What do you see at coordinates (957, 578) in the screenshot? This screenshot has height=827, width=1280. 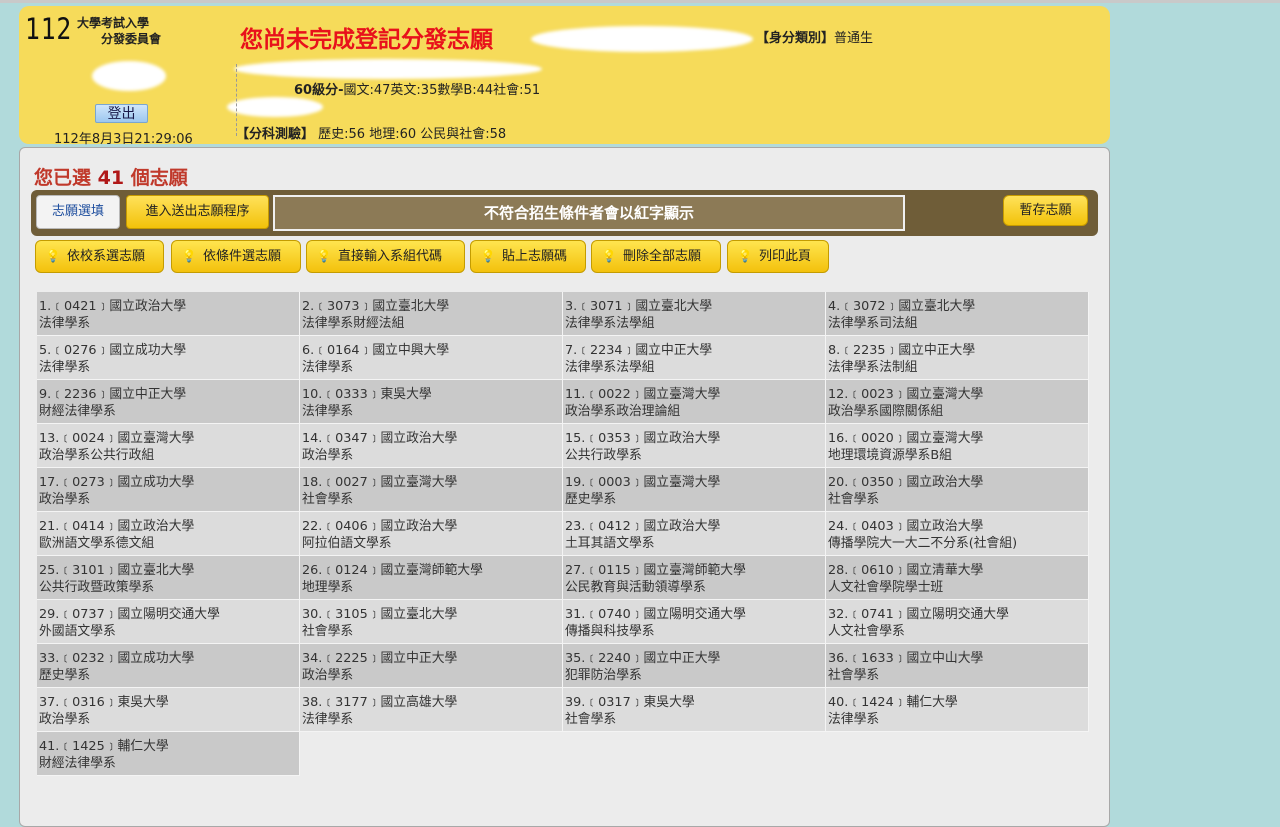 I see `choice-item: 28.﹝0610﹞國立清華大學 人文社會學院學士班` at bounding box center [957, 578].